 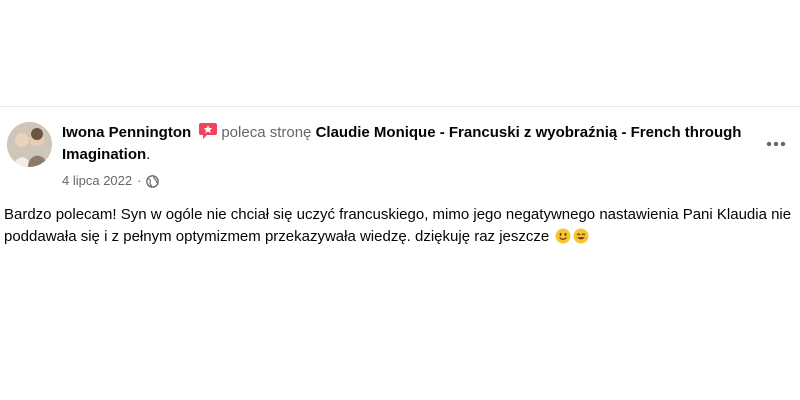 I want to click on smiling-eyes-face-icon, so click(x=581, y=236).